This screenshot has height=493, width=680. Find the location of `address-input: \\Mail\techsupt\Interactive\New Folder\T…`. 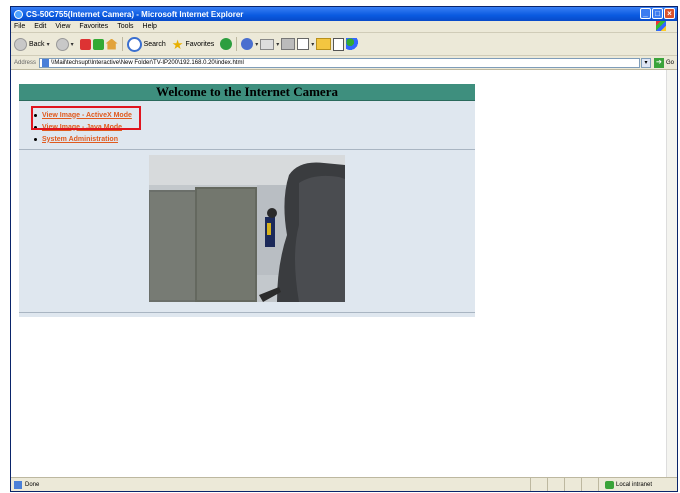

address-input: \\Mail\techsupt\Interactive\New Folder\T… is located at coordinates (339, 62).